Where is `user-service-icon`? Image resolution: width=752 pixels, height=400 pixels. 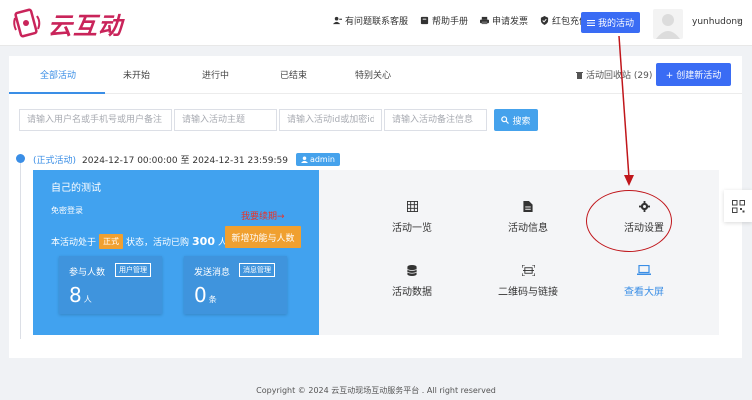 user-service-icon is located at coordinates (337, 20).